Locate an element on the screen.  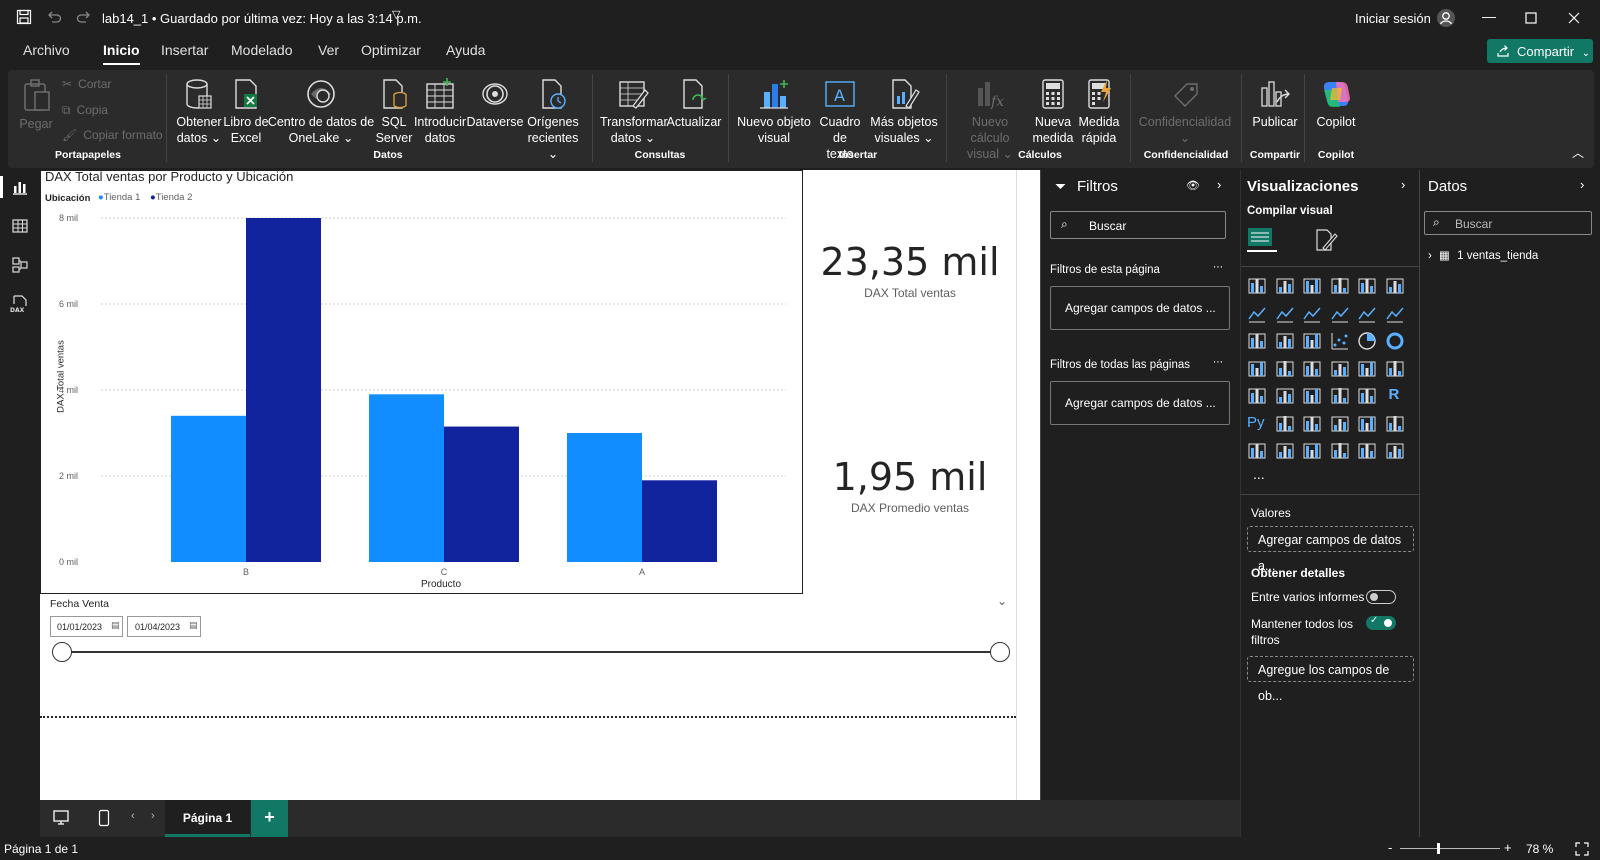
publish-button: Publicar is located at coordinates (1275, 104).